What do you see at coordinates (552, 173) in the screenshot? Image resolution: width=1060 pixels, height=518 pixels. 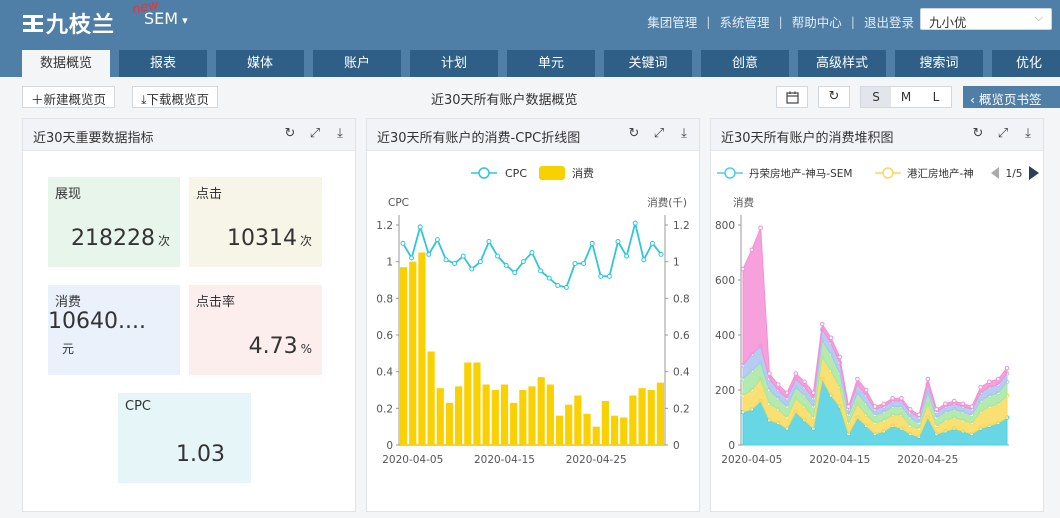 I see `legend-bar-swatch` at bounding box center [552, 173].